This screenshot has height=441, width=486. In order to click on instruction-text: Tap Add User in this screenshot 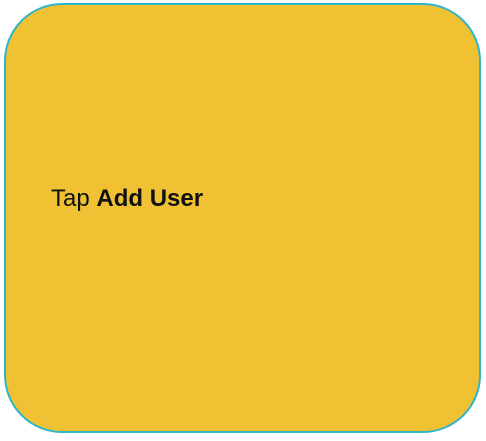, I will do `click(127, 199)`.